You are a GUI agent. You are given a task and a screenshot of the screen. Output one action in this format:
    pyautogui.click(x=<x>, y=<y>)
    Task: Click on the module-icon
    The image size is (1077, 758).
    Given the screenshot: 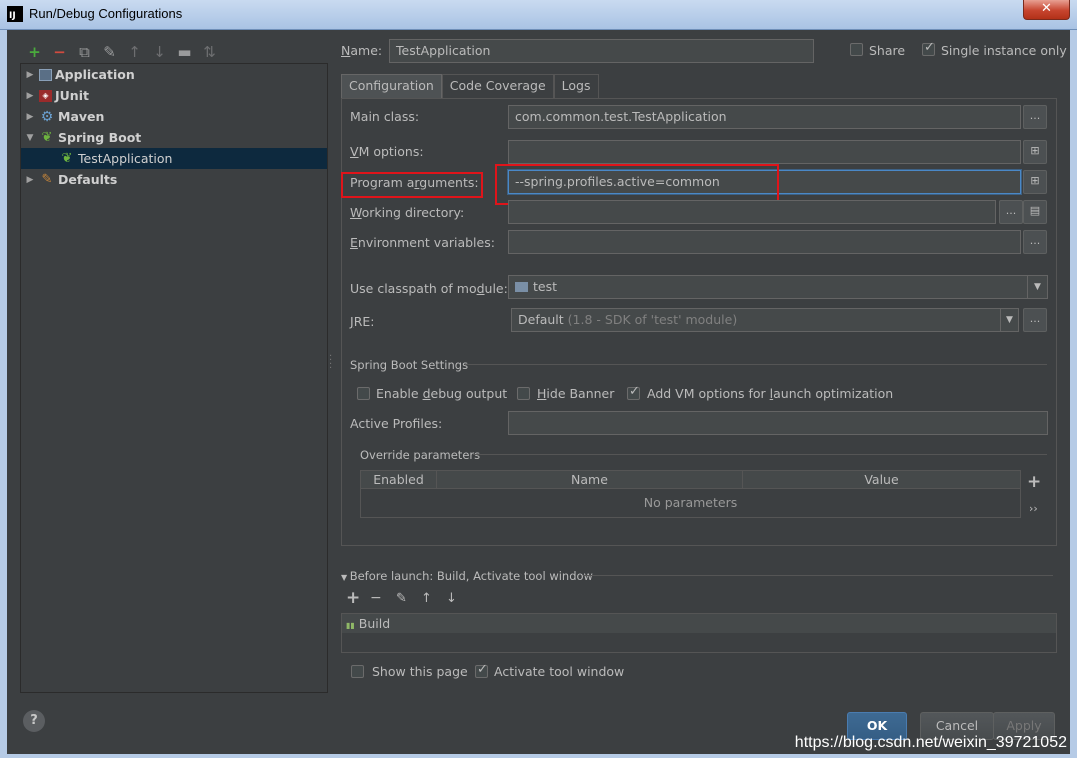 What is the action you would take?
    pyautogui.click(x=521, y=287)
    